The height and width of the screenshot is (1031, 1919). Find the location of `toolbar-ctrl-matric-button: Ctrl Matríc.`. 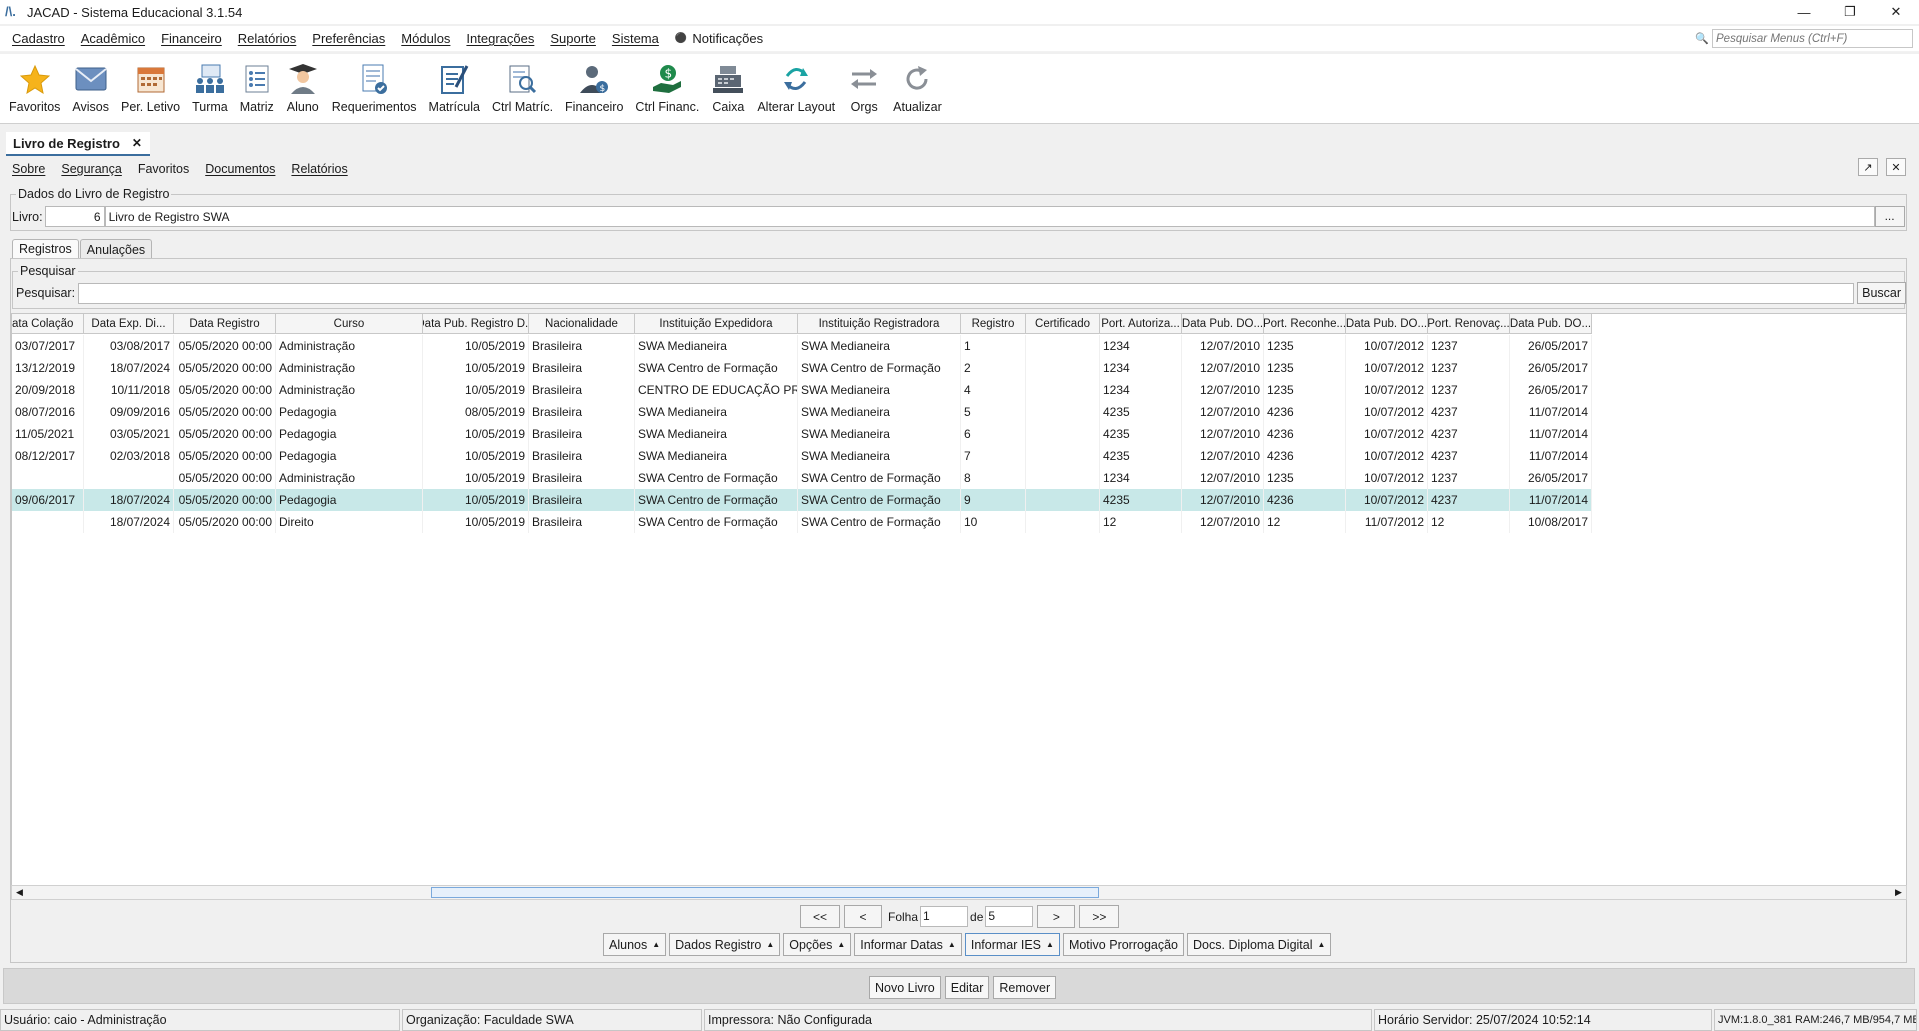

toolbar-ctrl-matric-button: Ctrl Matríc. is located at coordinates (522, 84).